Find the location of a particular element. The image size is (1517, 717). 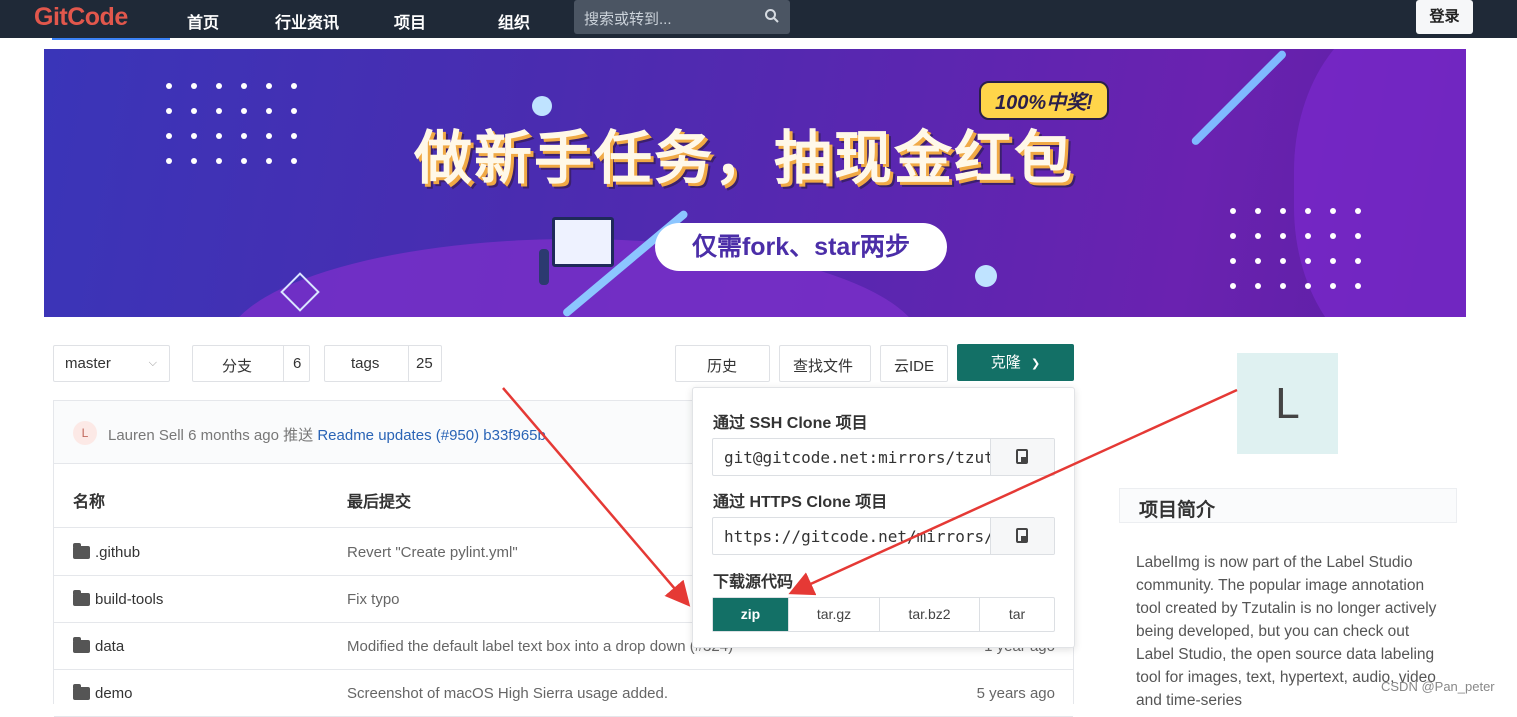

login-button: 登录 is located at coordinates (1444, 17).